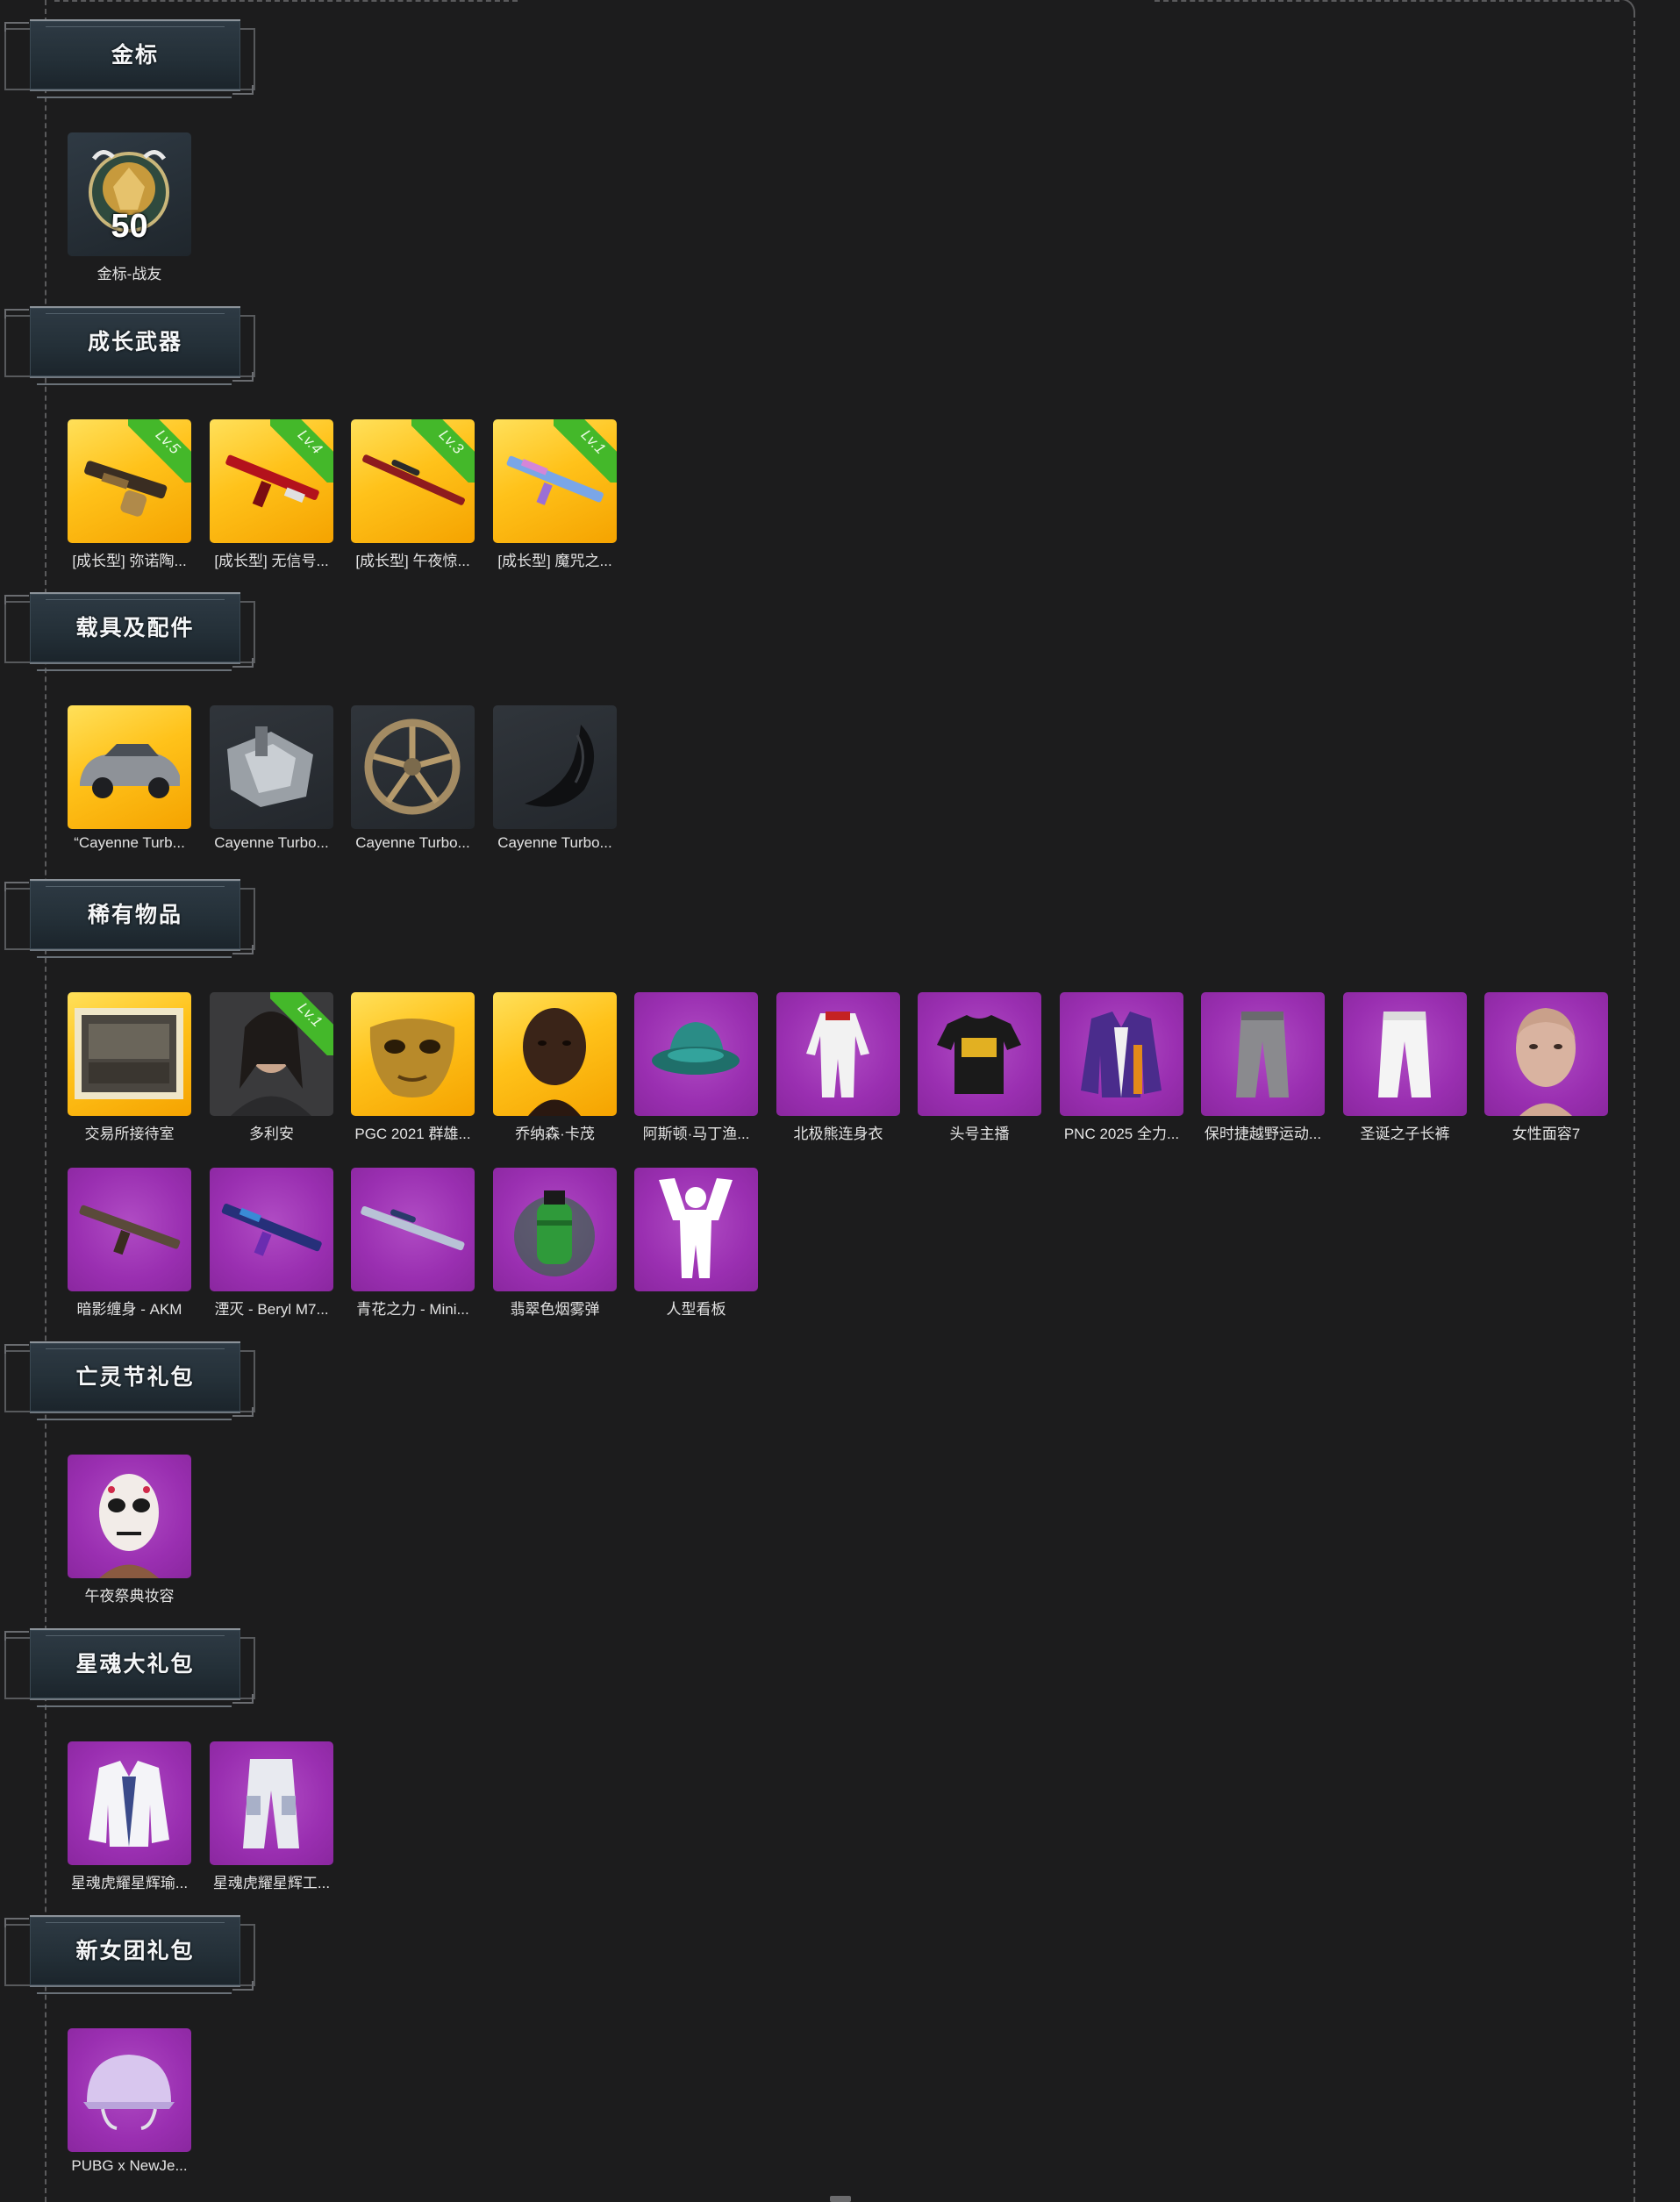  Describe the element at coordinates (129, 1309) in the screenshot. I see `item-label: 暗影缠身 - AKM` at that location.